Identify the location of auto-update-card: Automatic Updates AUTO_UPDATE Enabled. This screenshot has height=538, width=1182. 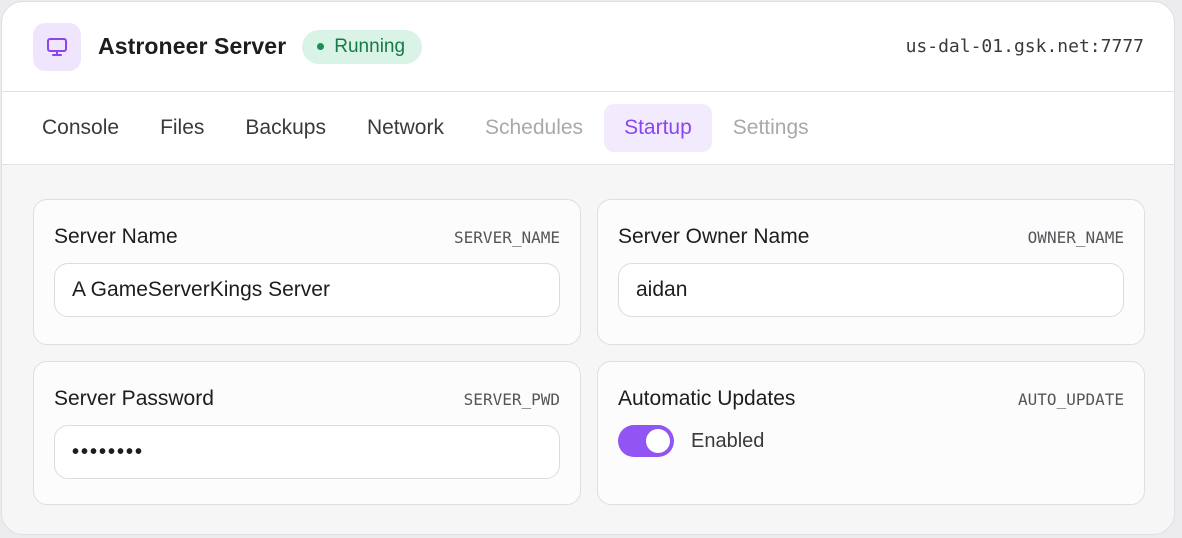
(871, 433).